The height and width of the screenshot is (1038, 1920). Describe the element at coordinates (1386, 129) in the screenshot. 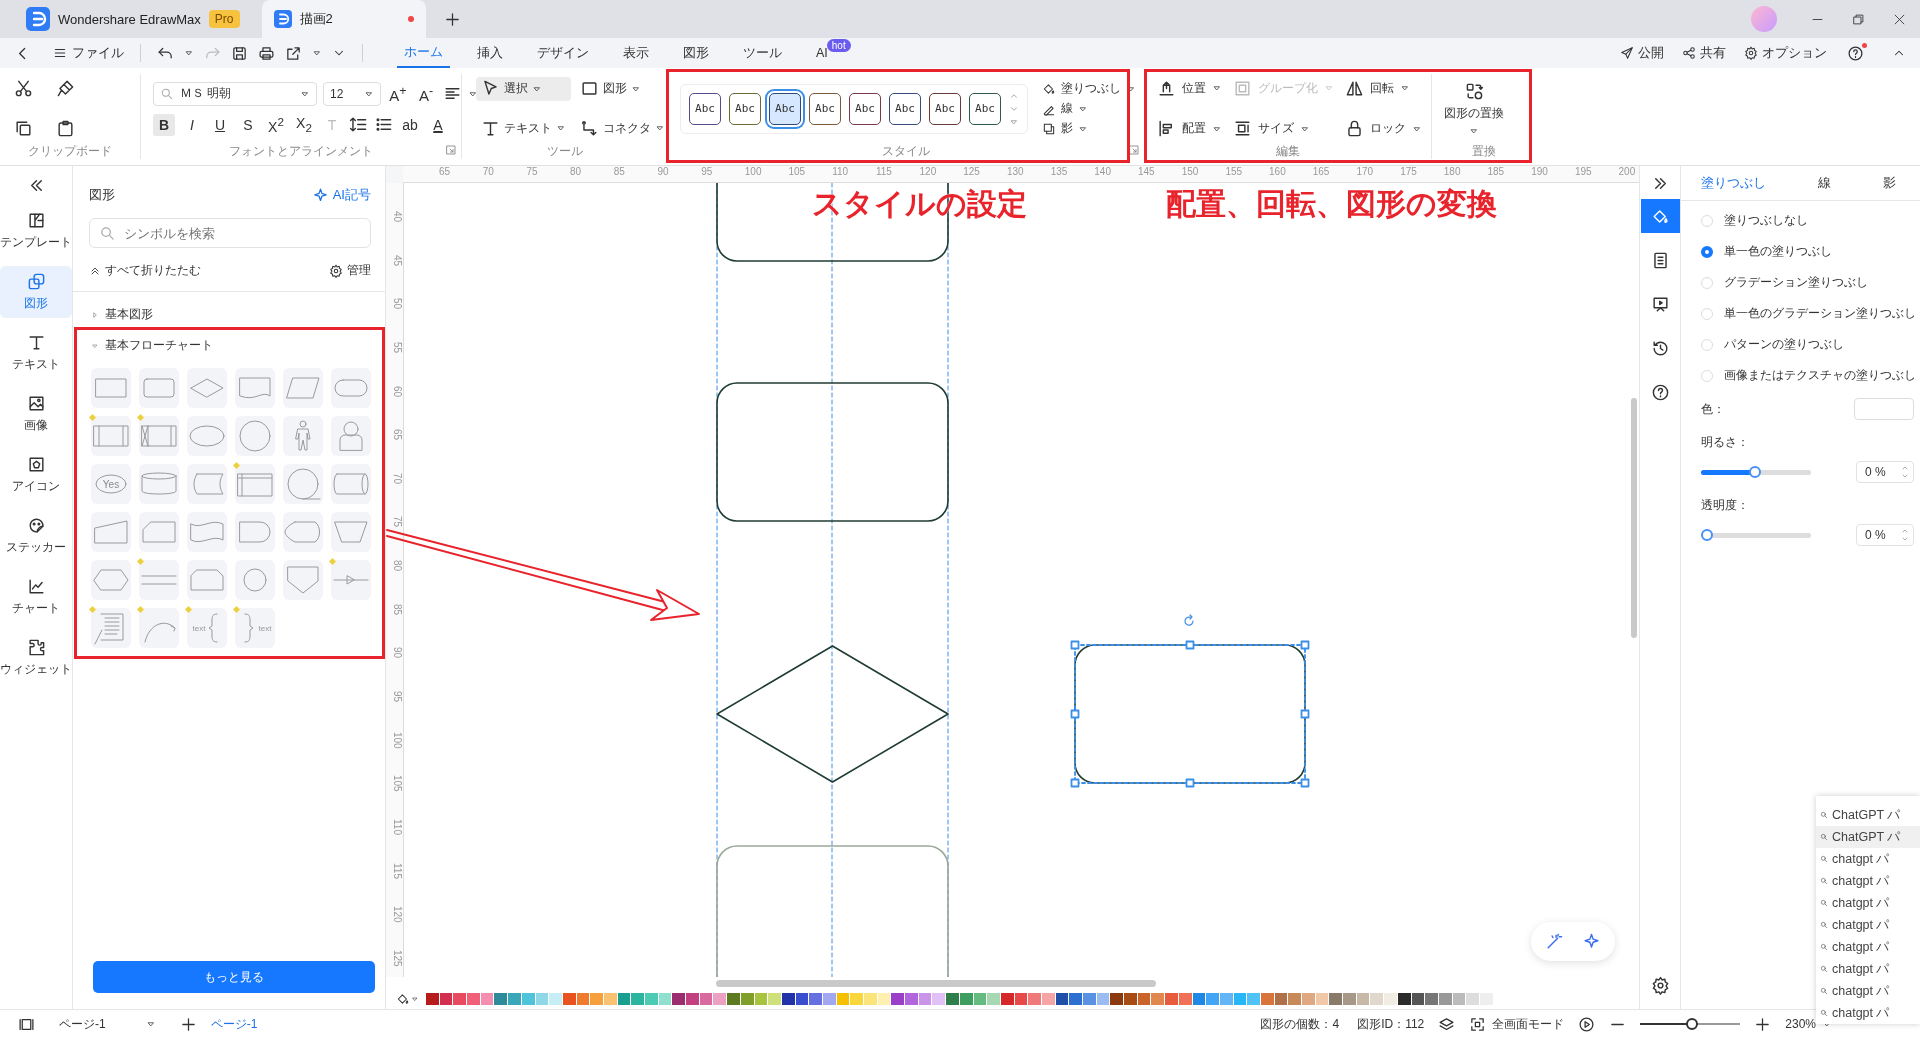

I see `lock-button: ロック` at that location.